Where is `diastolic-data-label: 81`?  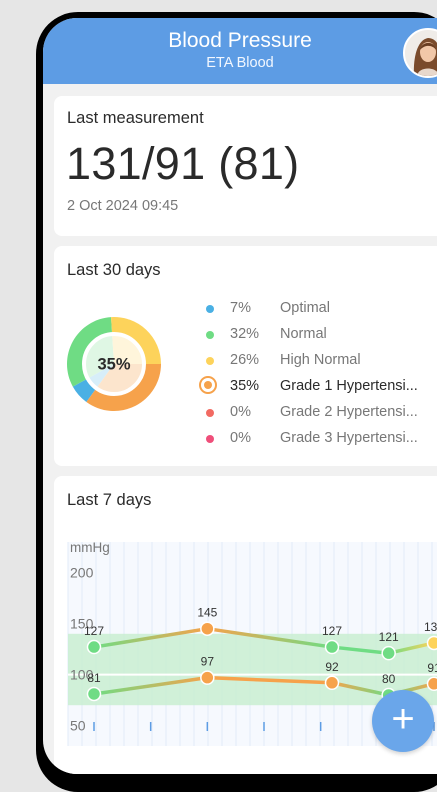
diastolic-data-label: 81 is located at coordinates (94, 678).